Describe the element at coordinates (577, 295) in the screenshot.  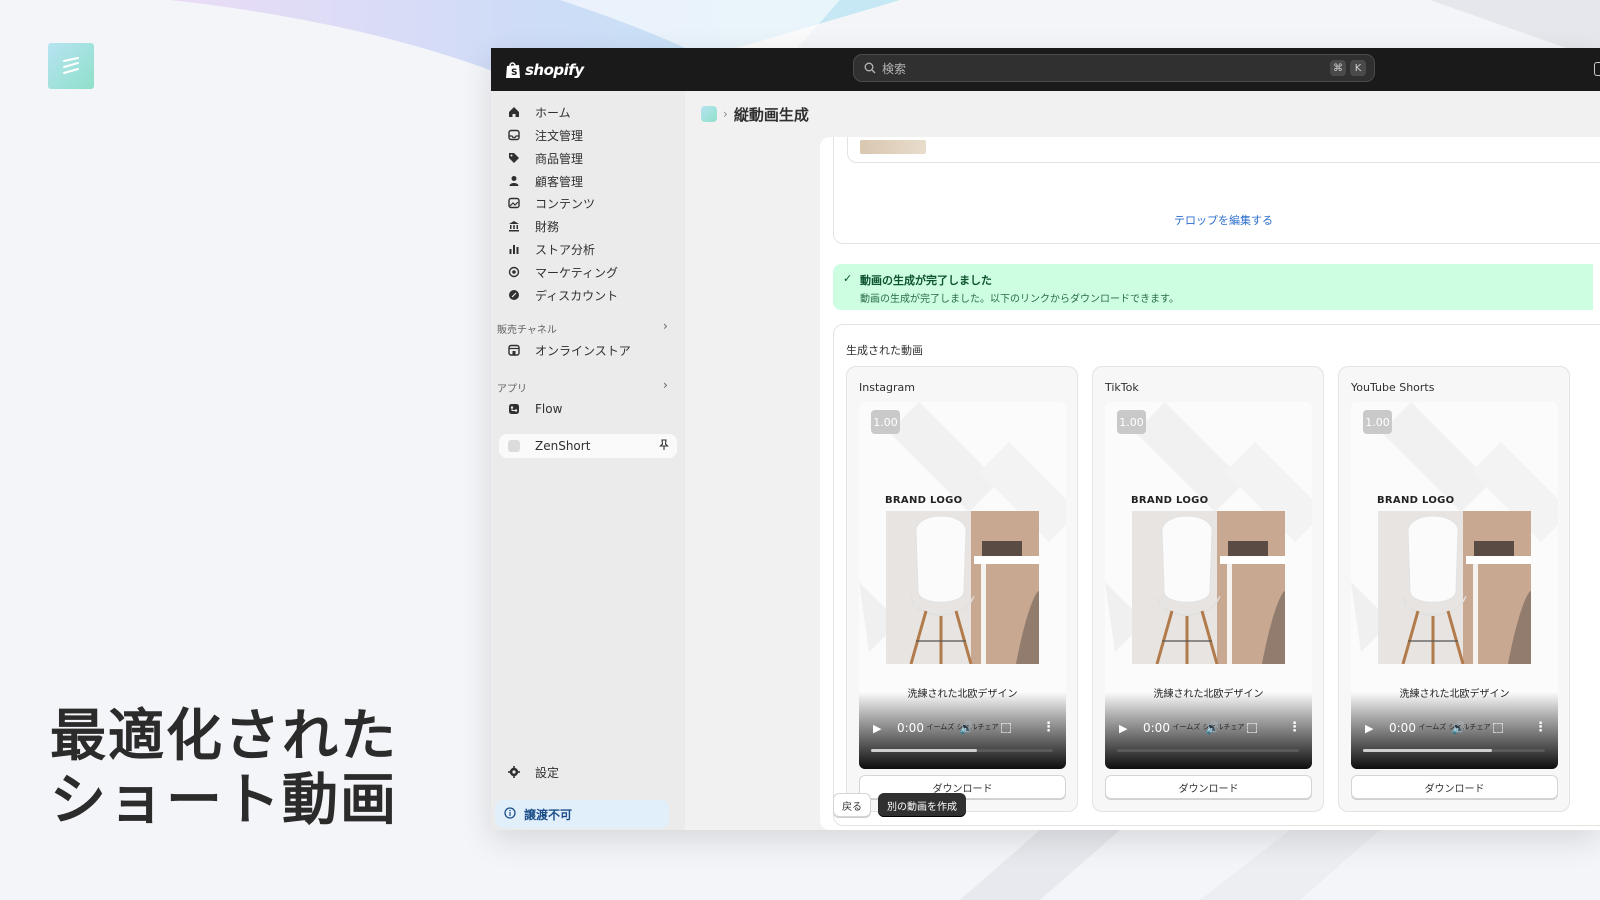
I see `sidebar-item-label: ディスカウント` at that location.